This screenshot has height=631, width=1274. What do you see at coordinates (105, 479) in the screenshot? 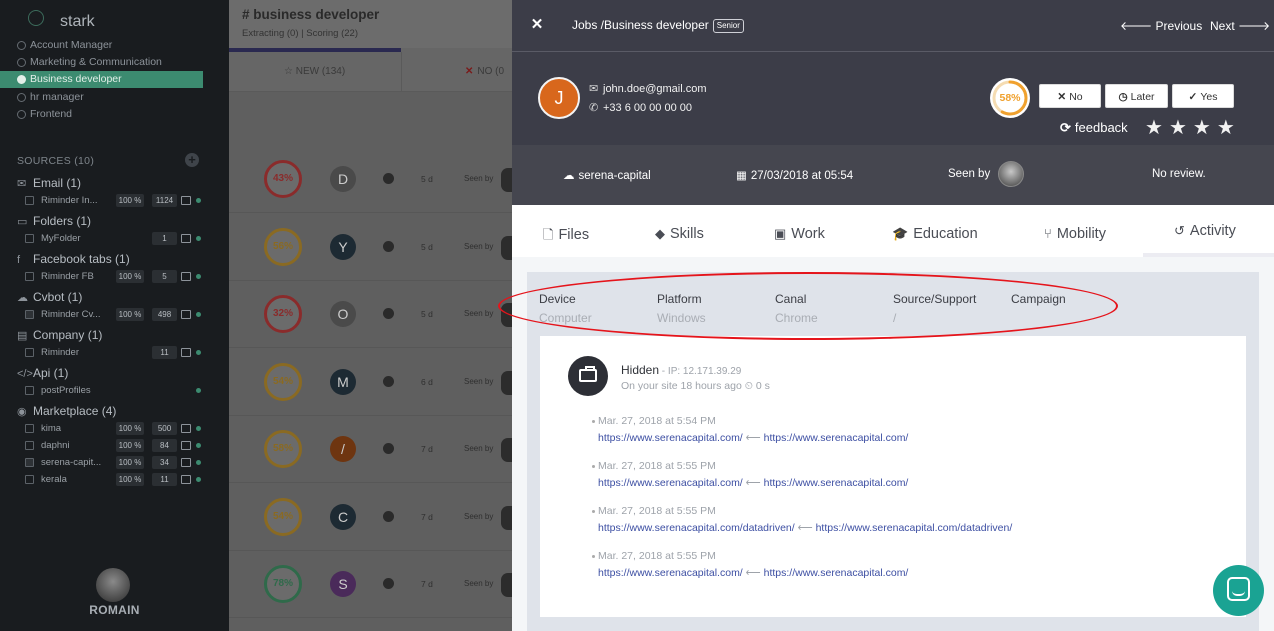
I see `source-item: kerala 100 % 11` at bounding box center [105, 479].